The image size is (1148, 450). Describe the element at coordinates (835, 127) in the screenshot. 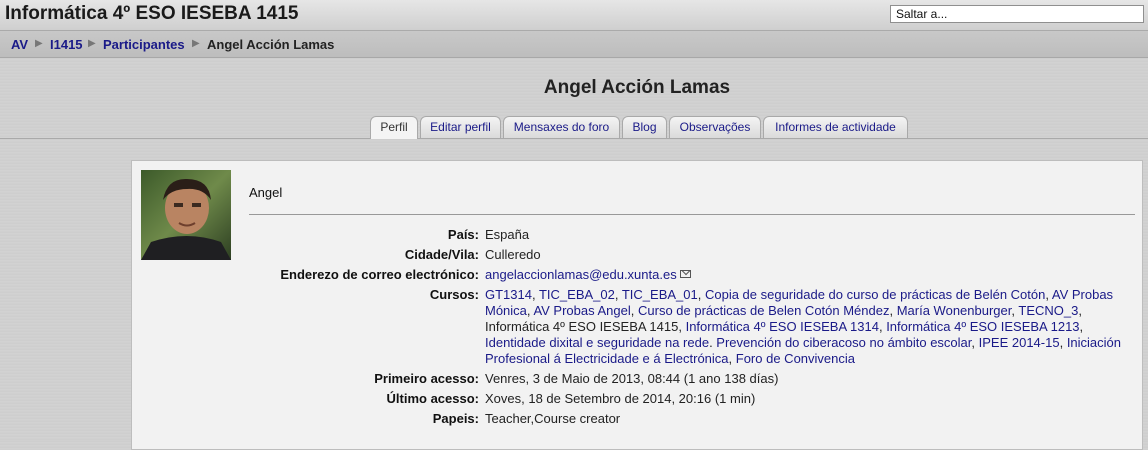

I see `tab-informes-actividade: Informes de actividade` at that location.